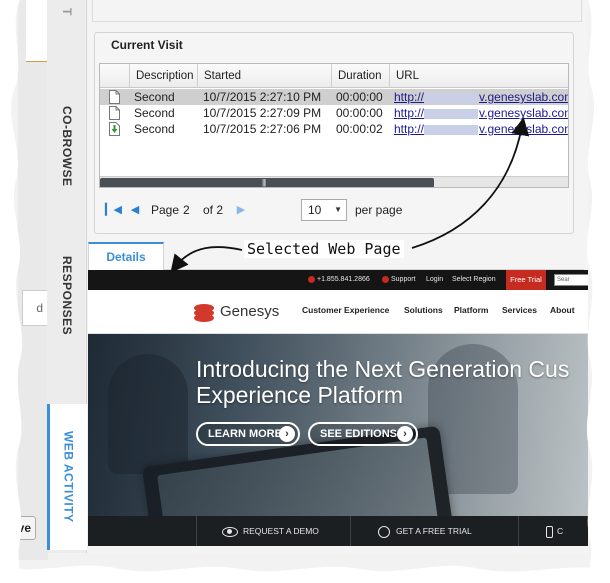  I want to click on per-page-value: 10, so click(315, 210).